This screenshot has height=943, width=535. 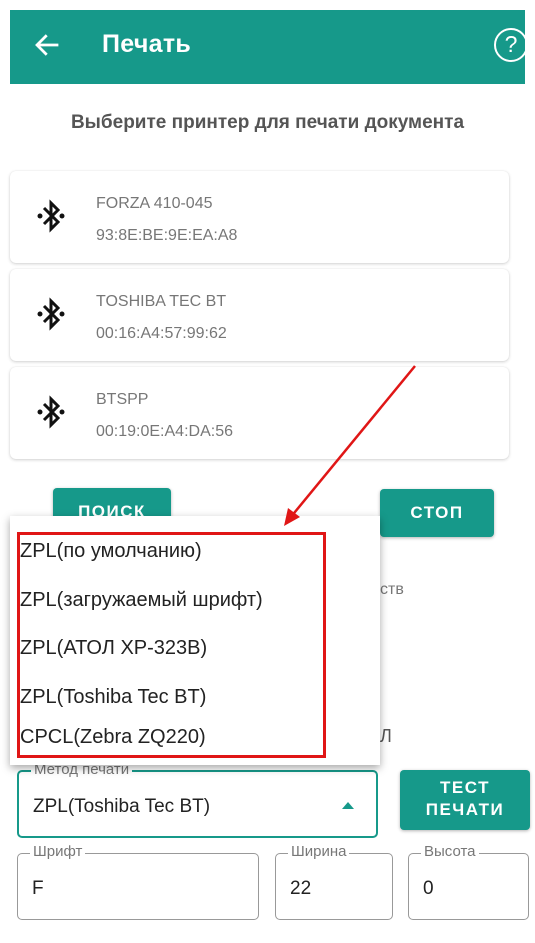 I want to click on annotation-arrow, so click(x=350, y=445).